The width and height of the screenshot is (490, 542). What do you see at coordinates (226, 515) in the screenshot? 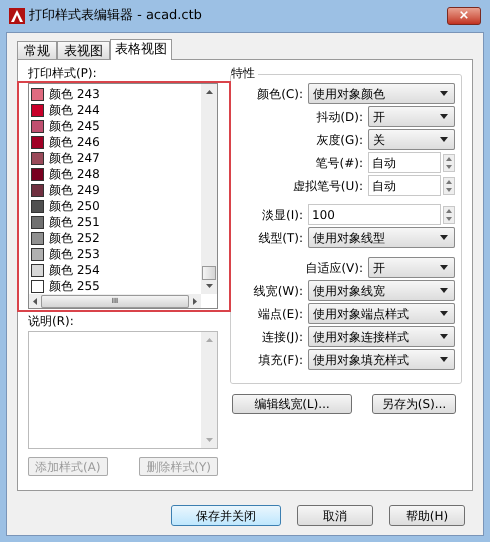
I see `dialog-button: 保存并关闭` at bounding box center [226, 515].